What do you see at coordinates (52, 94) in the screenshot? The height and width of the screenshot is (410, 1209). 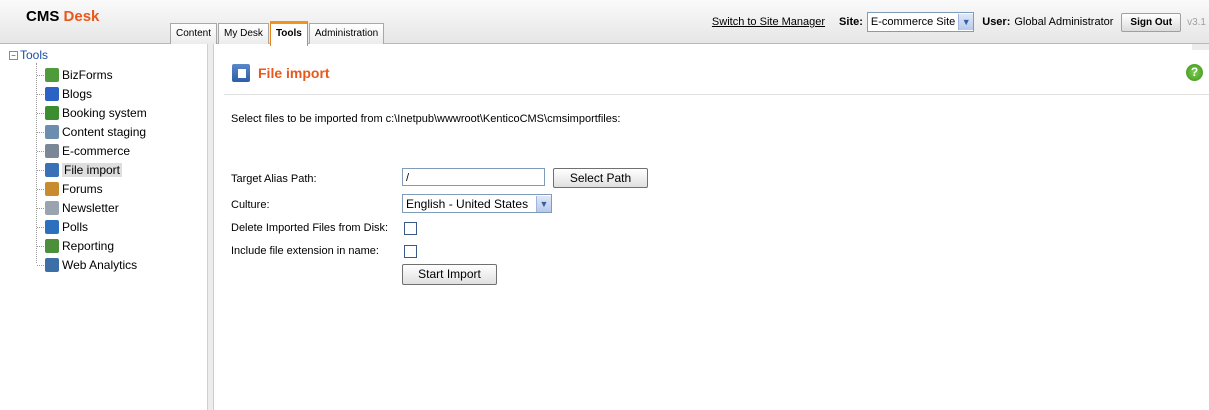 I see `blogs-icon` at bounding box center [52, 94].